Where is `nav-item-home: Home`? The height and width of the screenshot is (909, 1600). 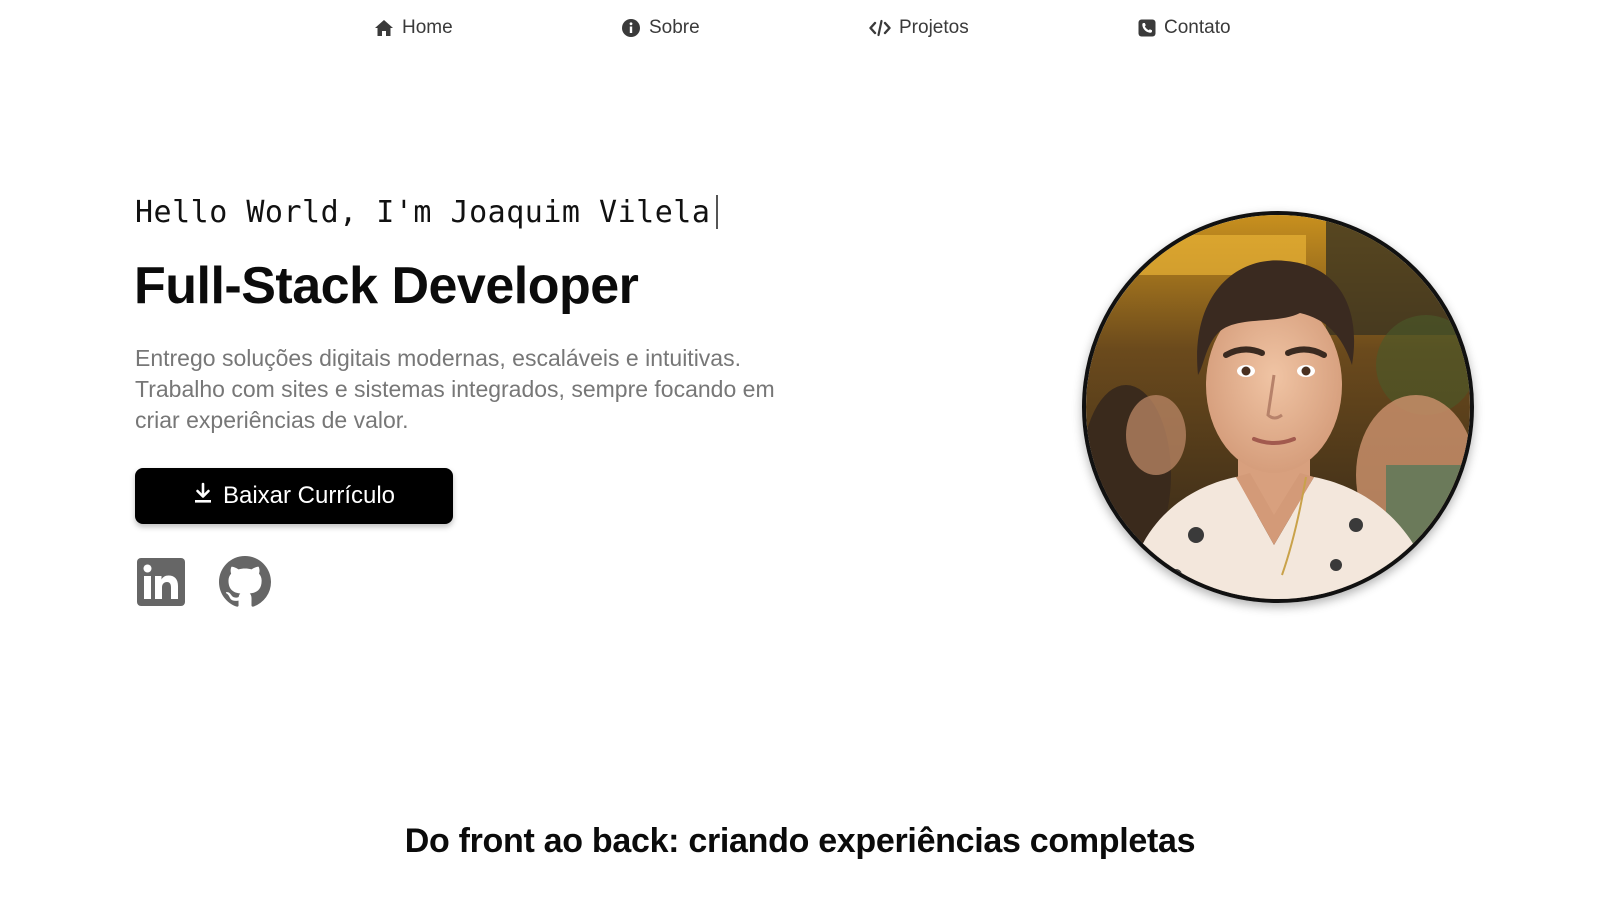
nav-item-home: Home is located at coordinates (413, 28).